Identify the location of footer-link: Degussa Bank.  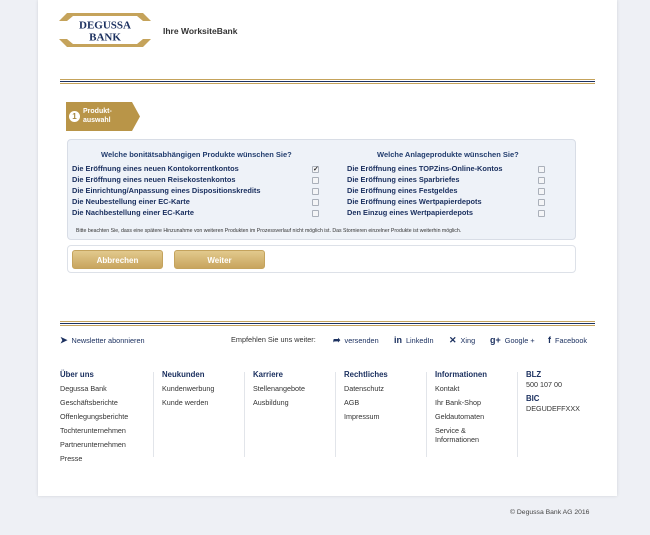
(94, 389).